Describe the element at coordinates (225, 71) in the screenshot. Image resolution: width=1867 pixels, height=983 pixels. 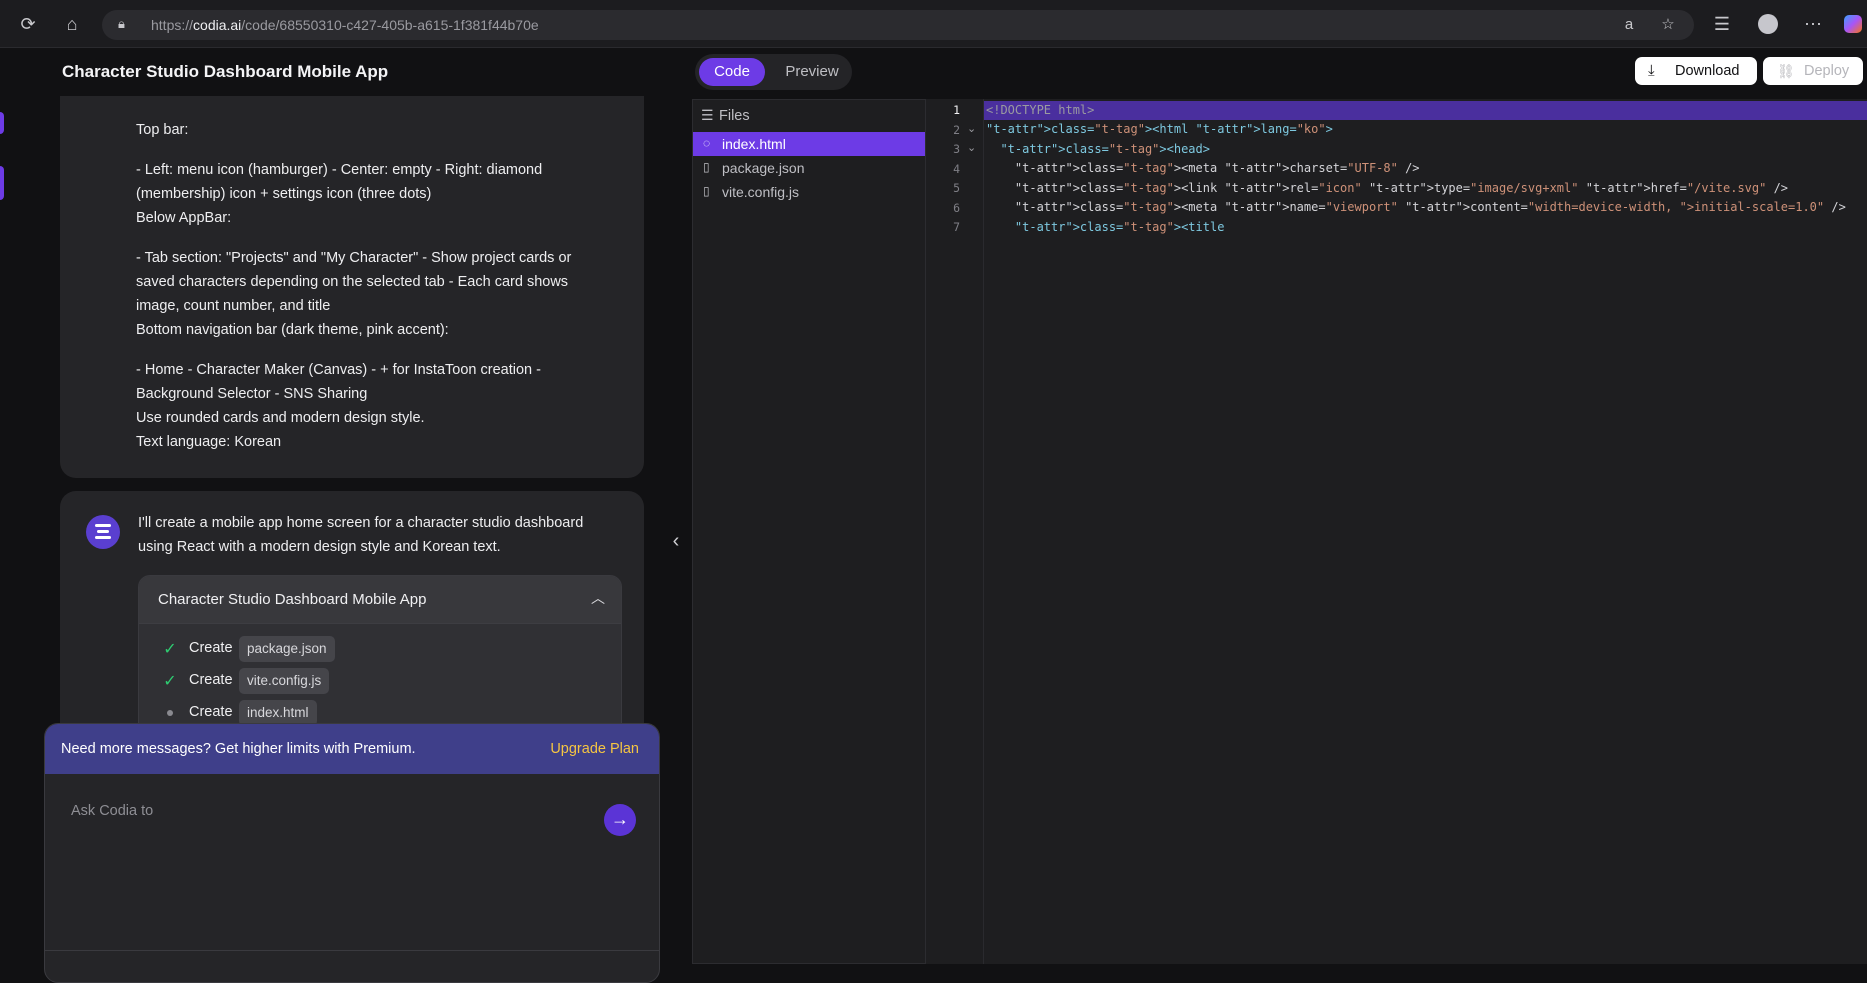
I see `page-title: Character Studio Dashboard Mobile App` at that location.